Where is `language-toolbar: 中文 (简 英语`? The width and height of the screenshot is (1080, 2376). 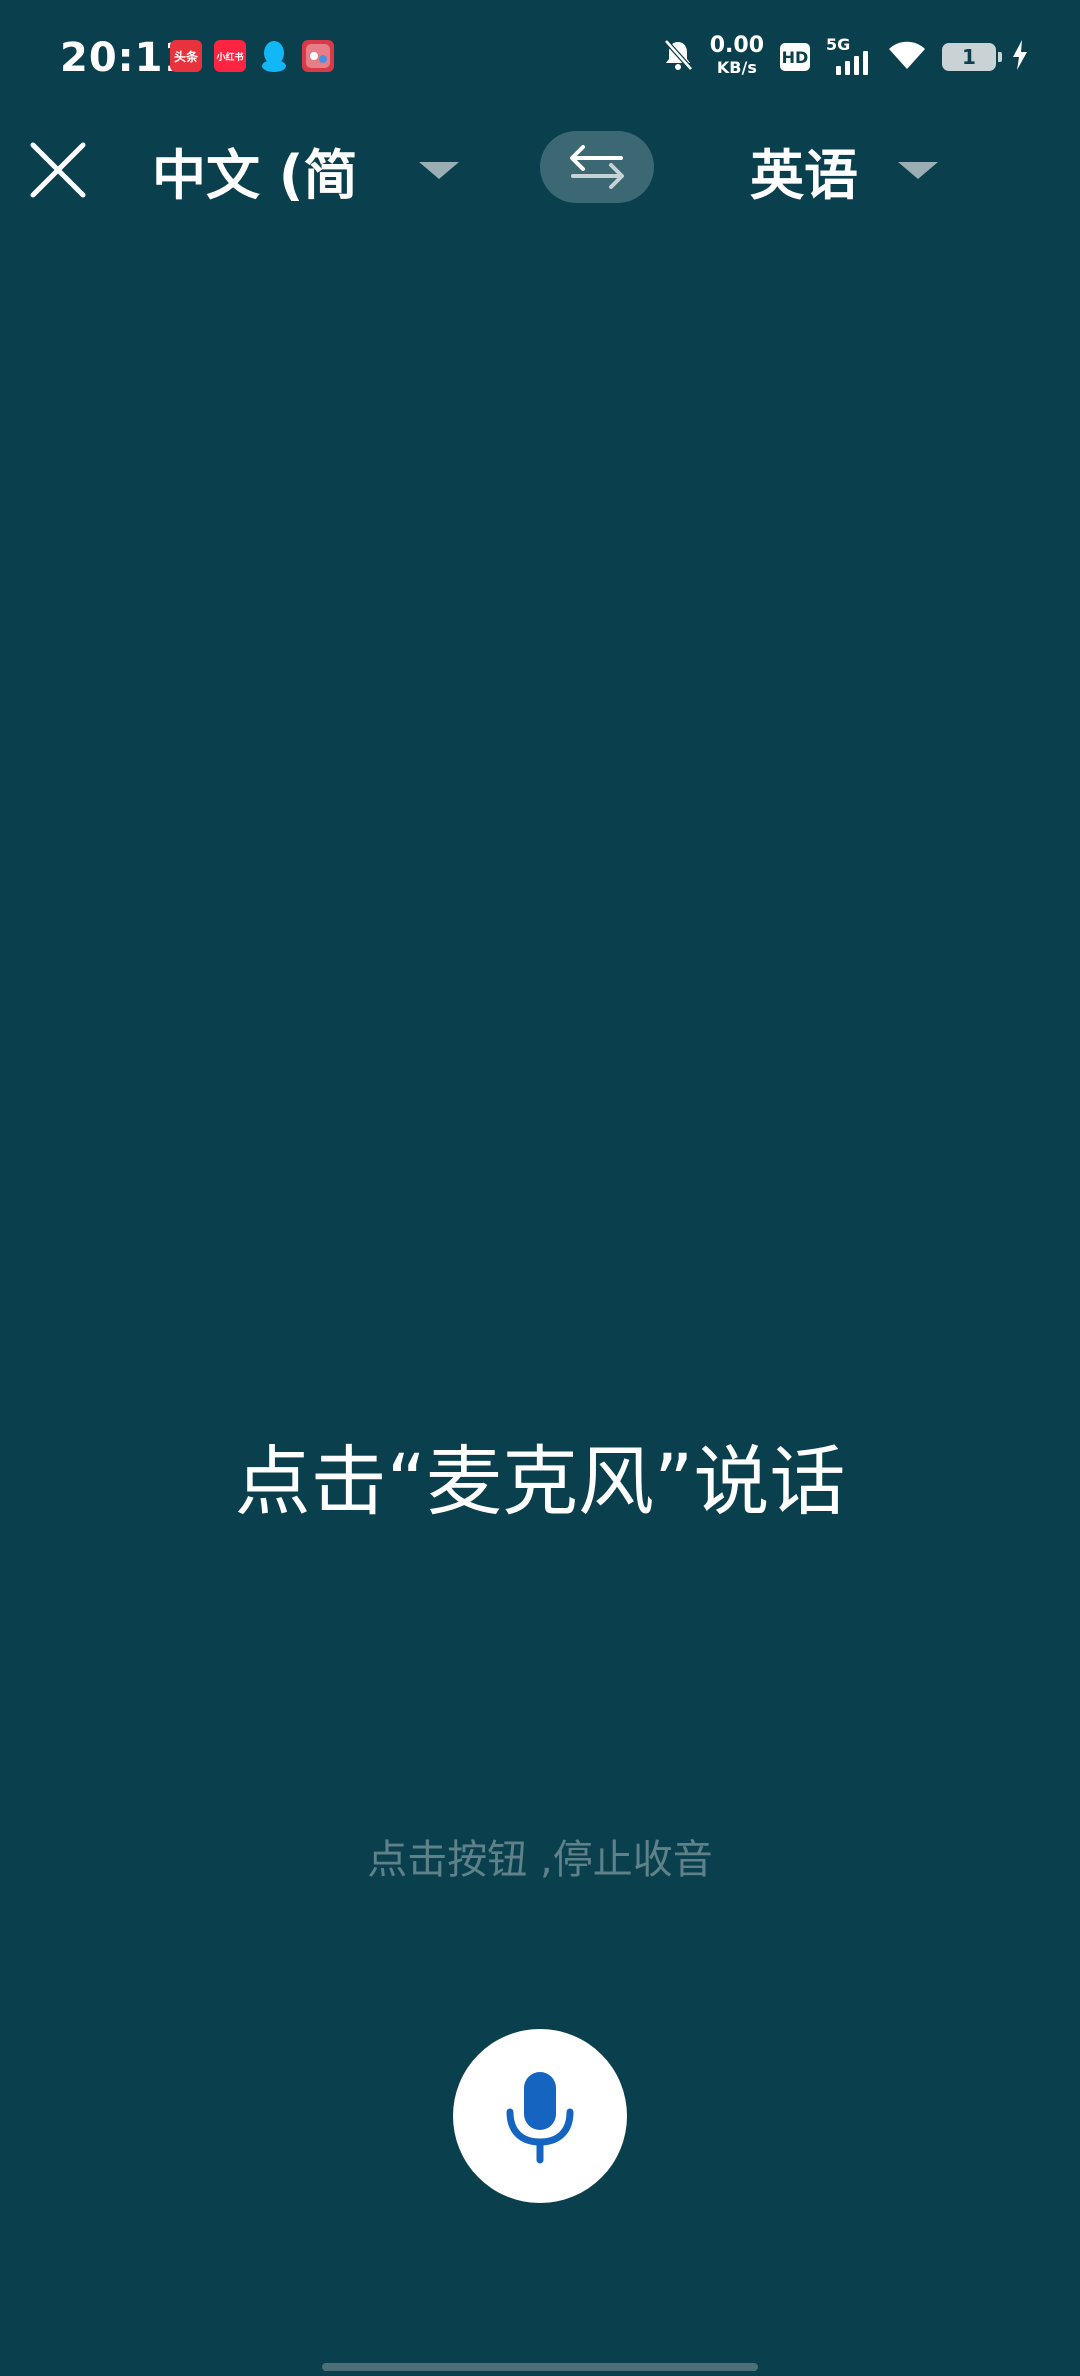
language-toolbar: 中文 (简 英语 is located at coordinates (540, 170).